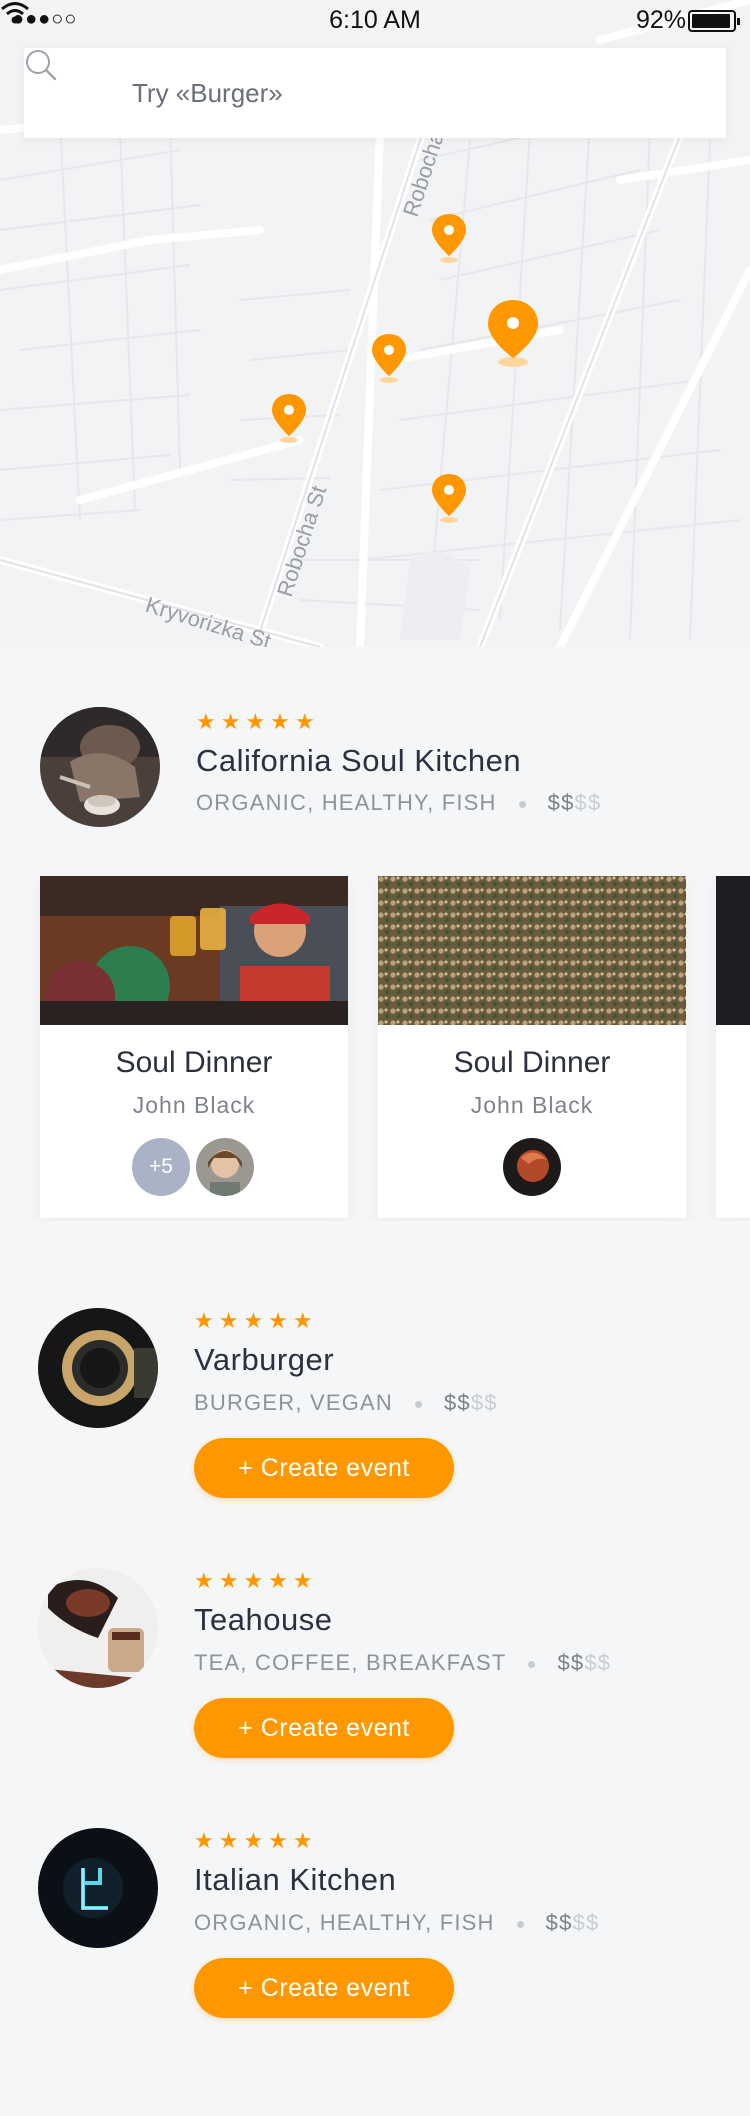  I want to click on restaurant-name: Teahouse, so click(263, 1619).